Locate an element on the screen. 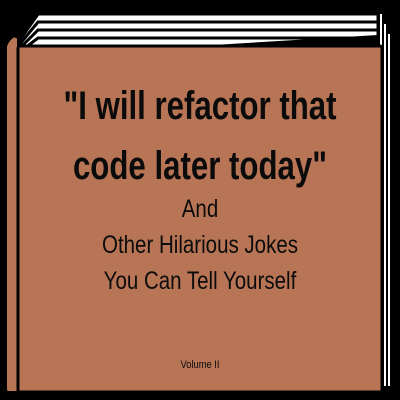 This screenshot has height=400, width=400. title-line-2: code later today" is located at coordinates (200, 166).